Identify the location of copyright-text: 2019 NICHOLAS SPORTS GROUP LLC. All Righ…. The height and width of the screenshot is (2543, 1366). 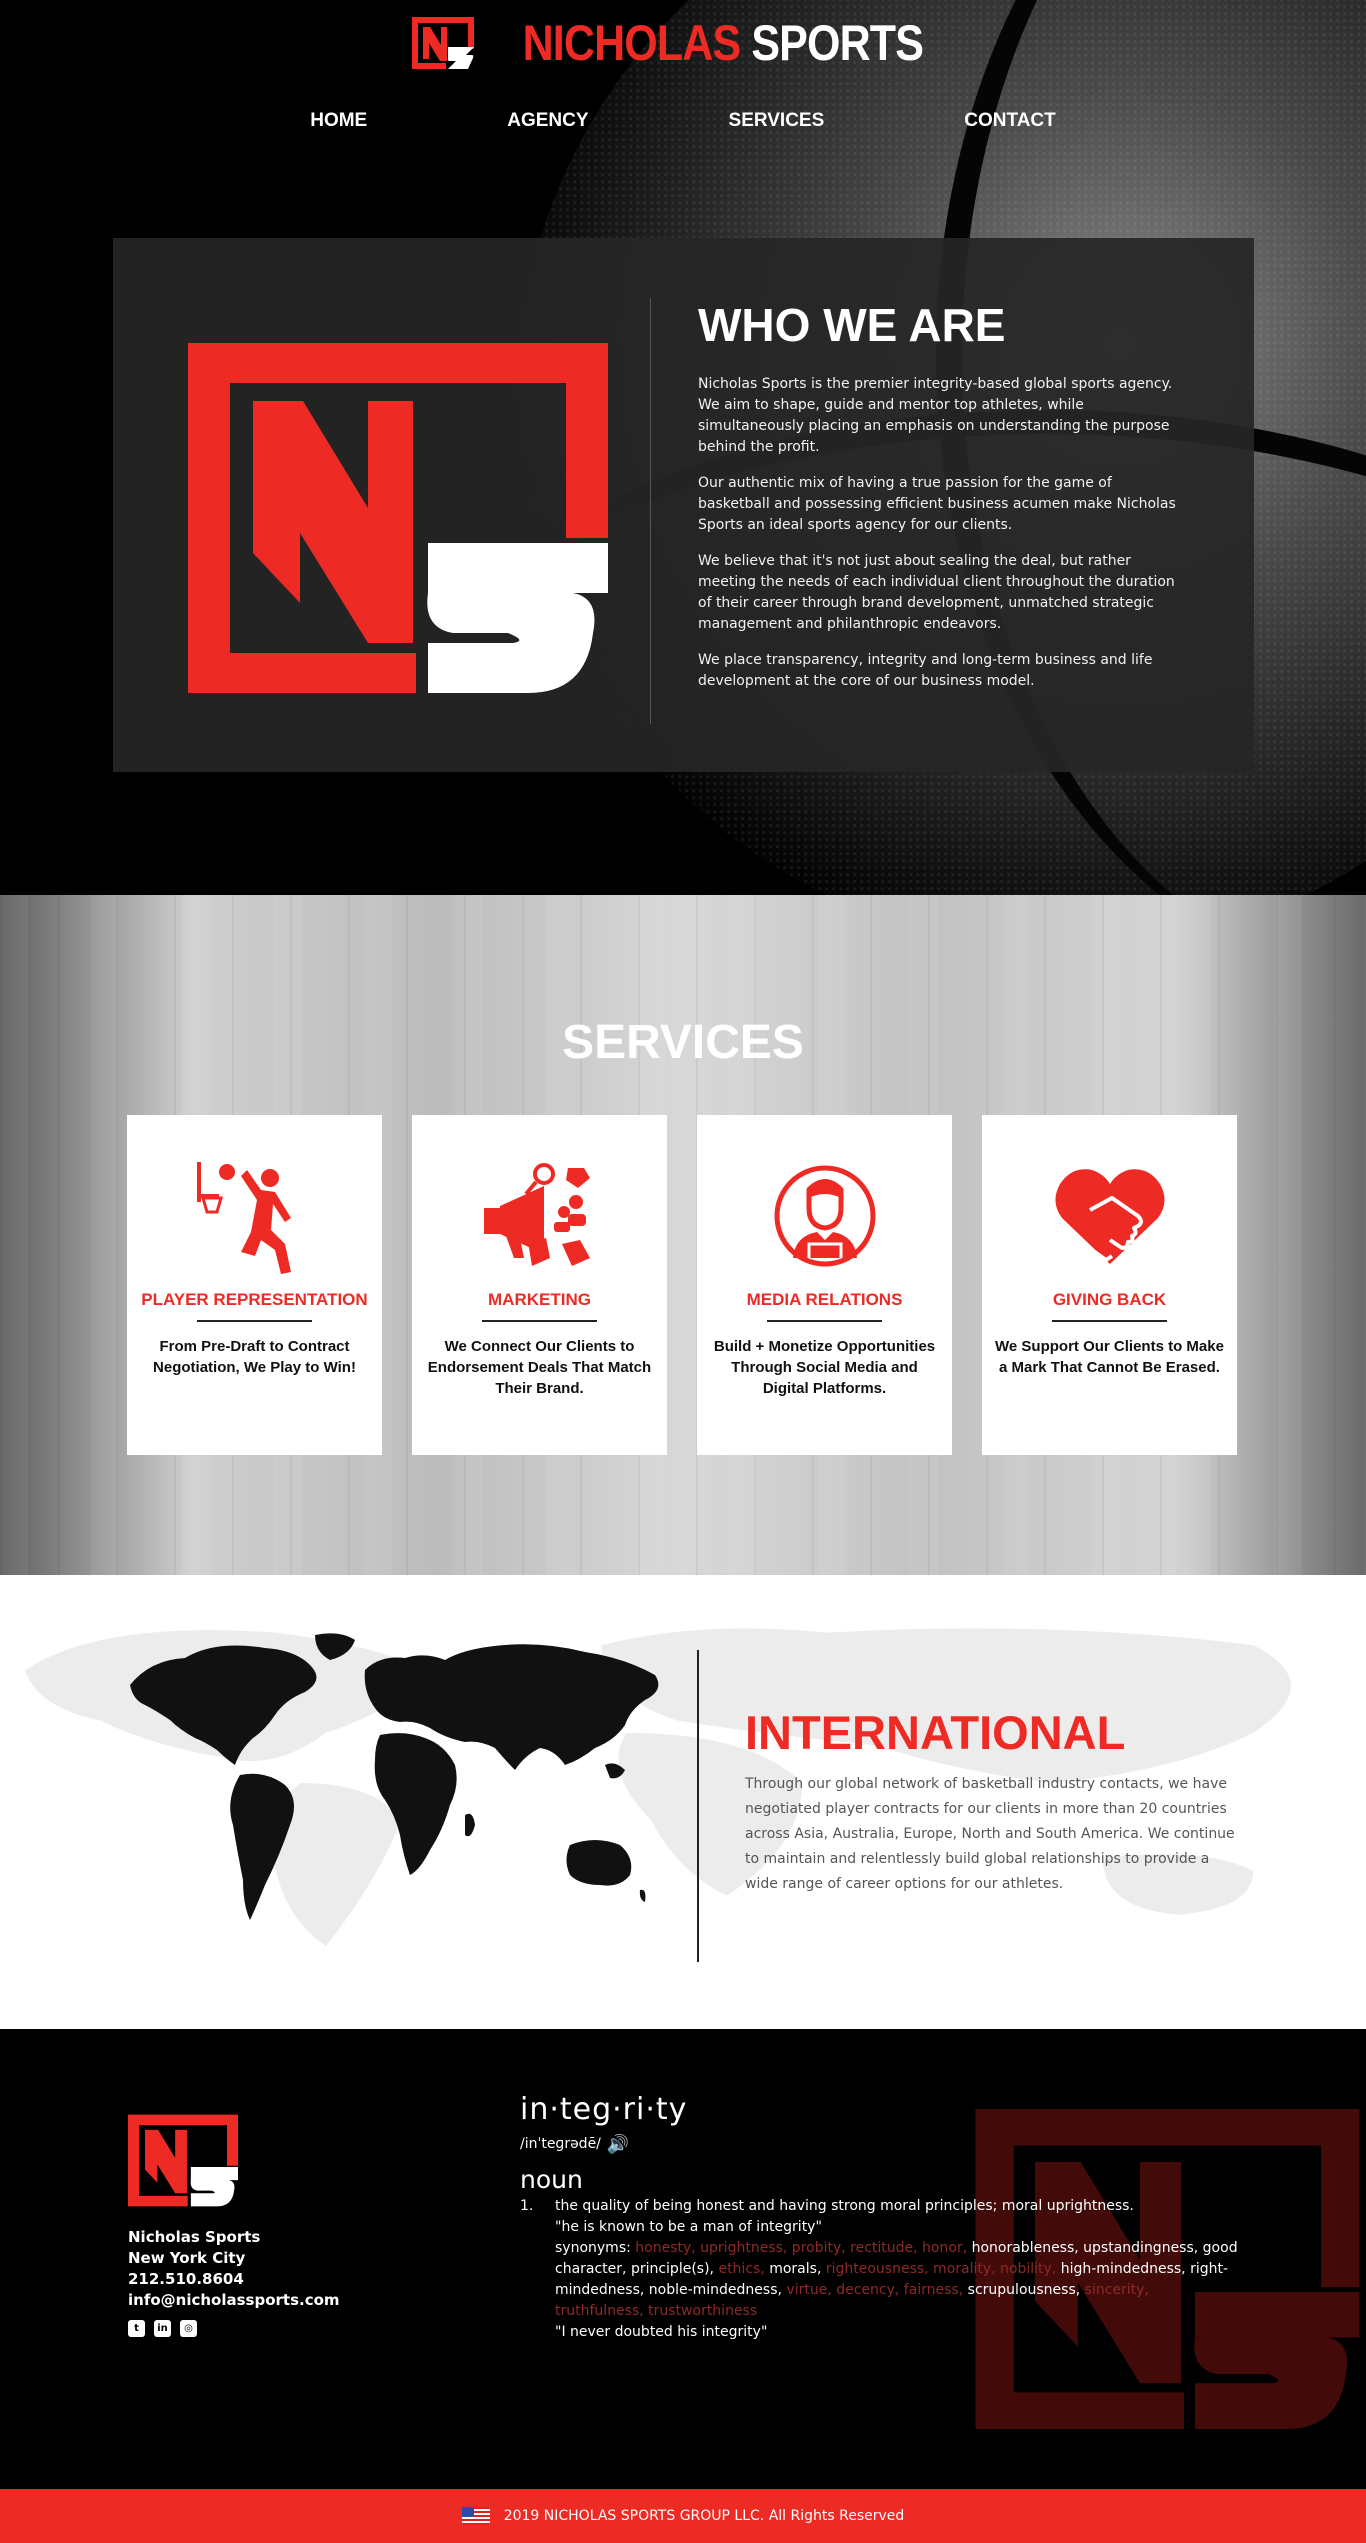
(704, 2516).